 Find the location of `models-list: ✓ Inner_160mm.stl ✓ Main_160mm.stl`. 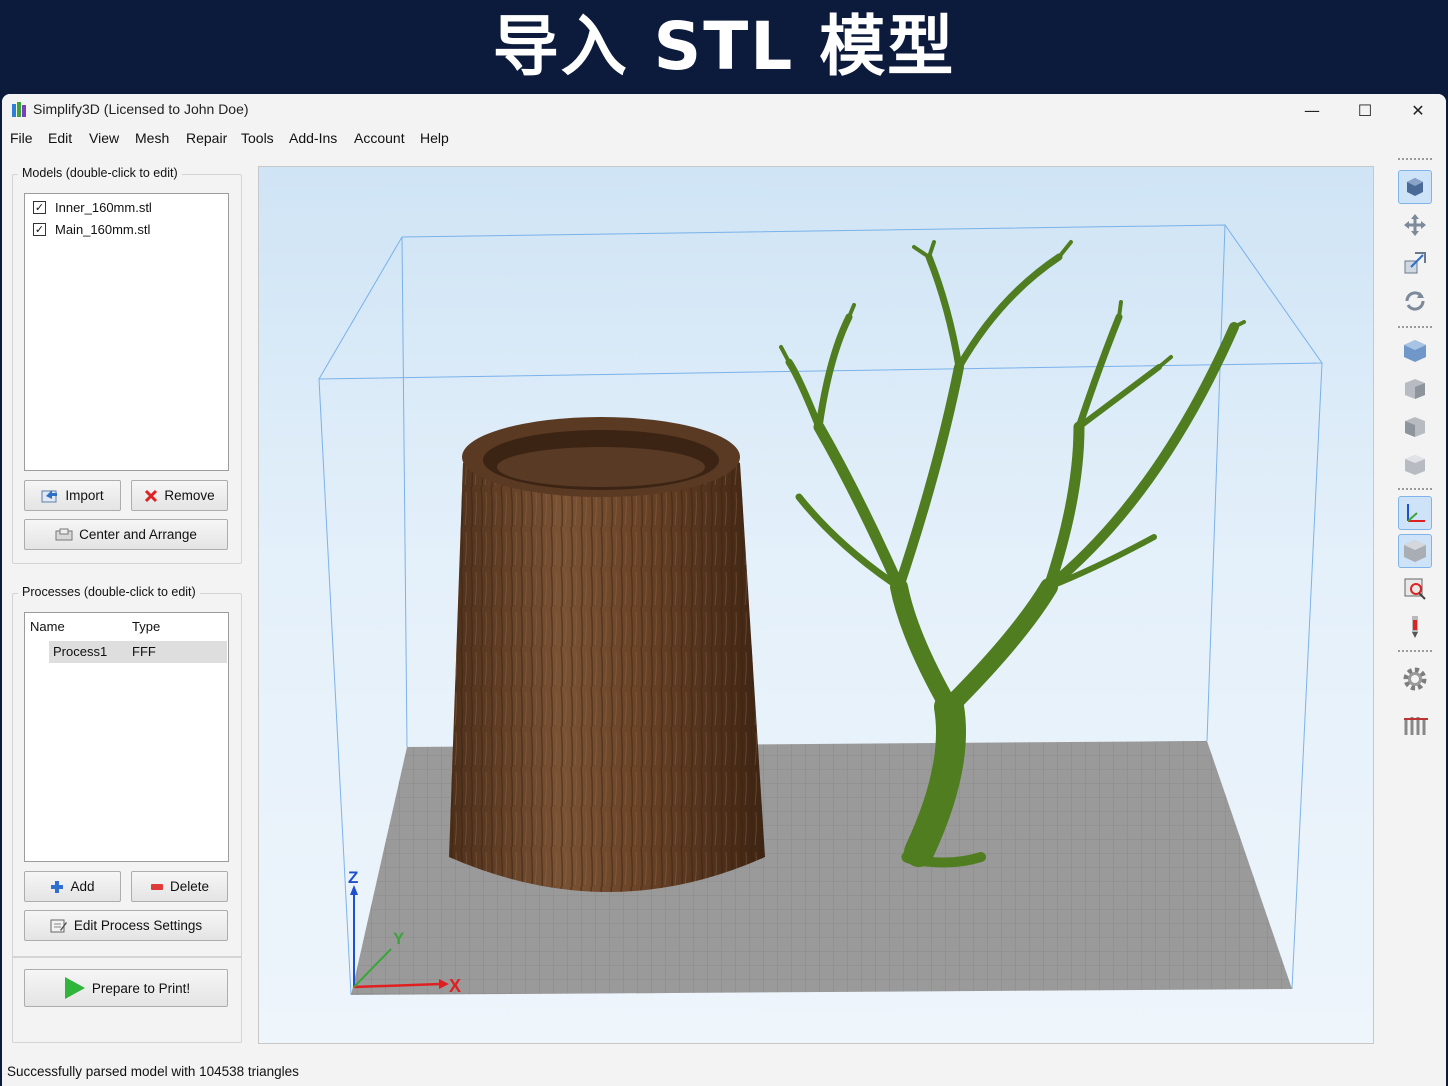

models-list: ✓ Inner_160mm.stl ✓ Main_160mm.stl is located at coordinates (126, 332).